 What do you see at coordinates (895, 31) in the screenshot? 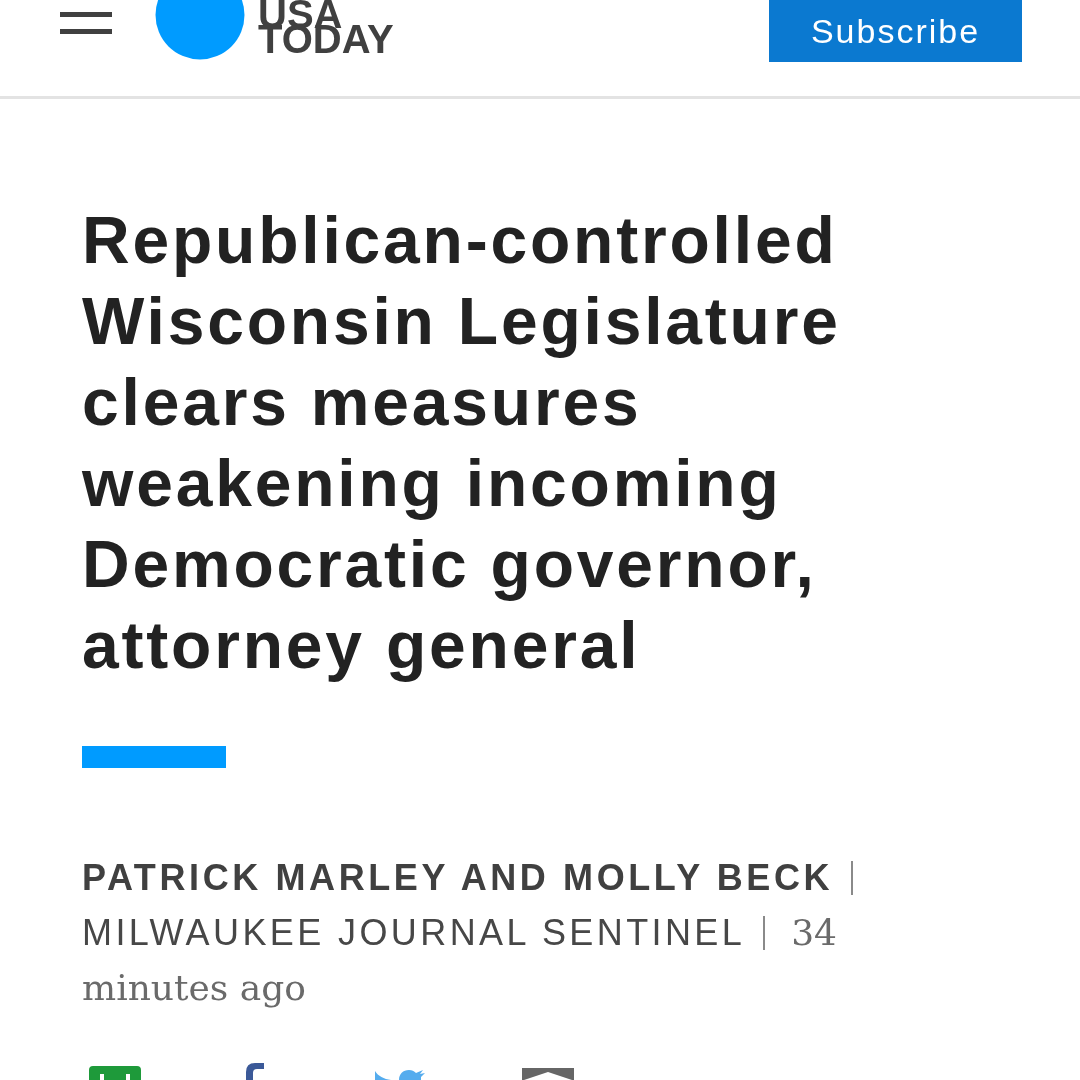
I see `subscribe-button: Subscribe` at bounding box center [895, 31].